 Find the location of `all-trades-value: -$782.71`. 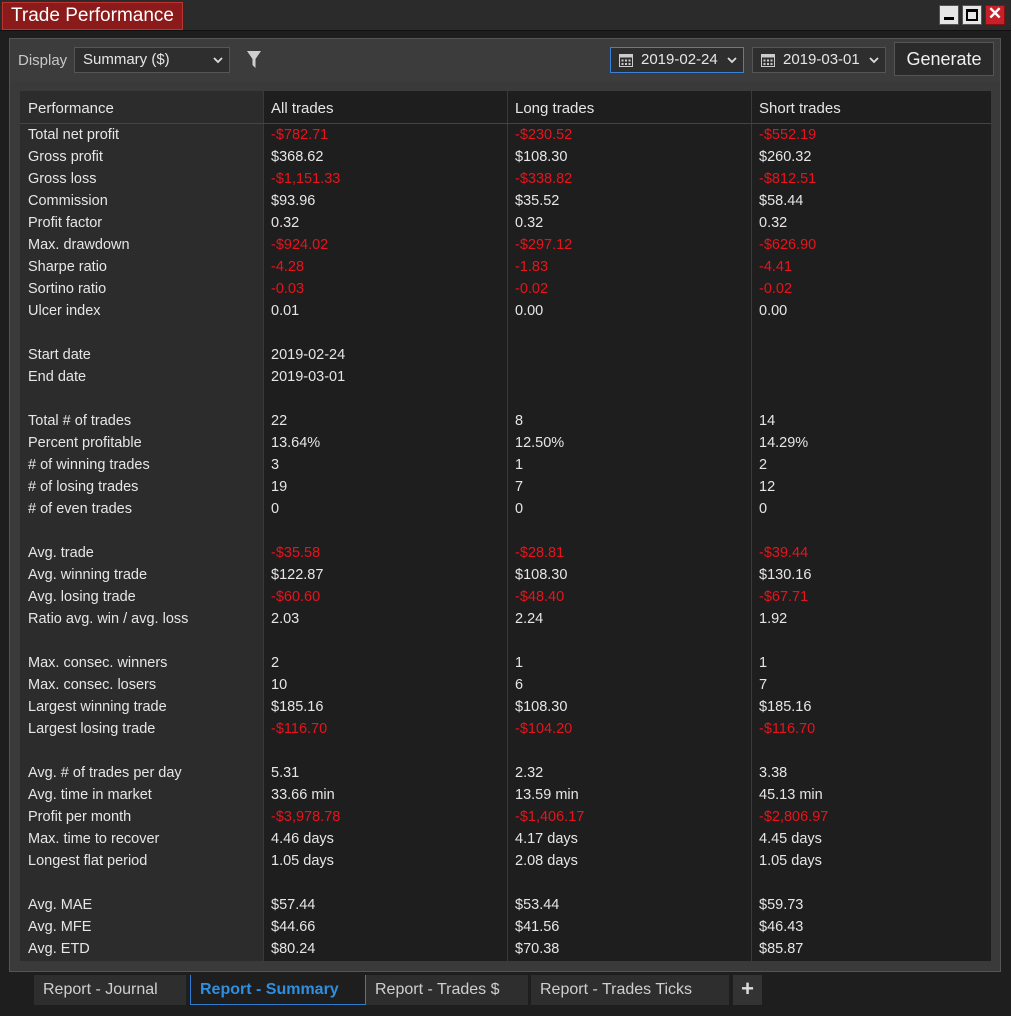

all-trades-value: -$782.71 is located at coordinates (300, 135).